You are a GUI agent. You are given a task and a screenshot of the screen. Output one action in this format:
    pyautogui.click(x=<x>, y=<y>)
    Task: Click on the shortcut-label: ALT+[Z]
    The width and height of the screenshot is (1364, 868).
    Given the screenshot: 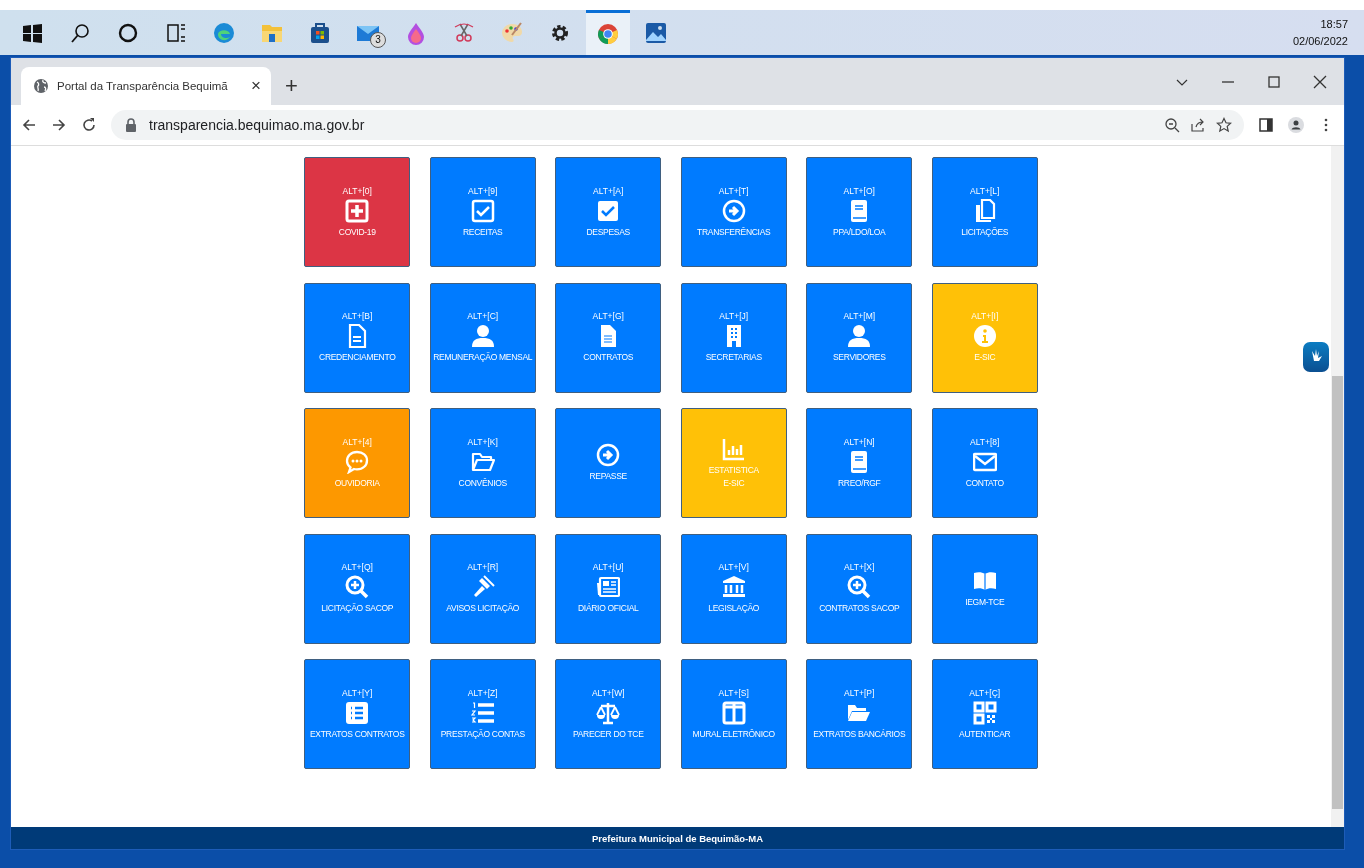 What is the action you would take?
    pyautogui.click(x=482, y=692)
    